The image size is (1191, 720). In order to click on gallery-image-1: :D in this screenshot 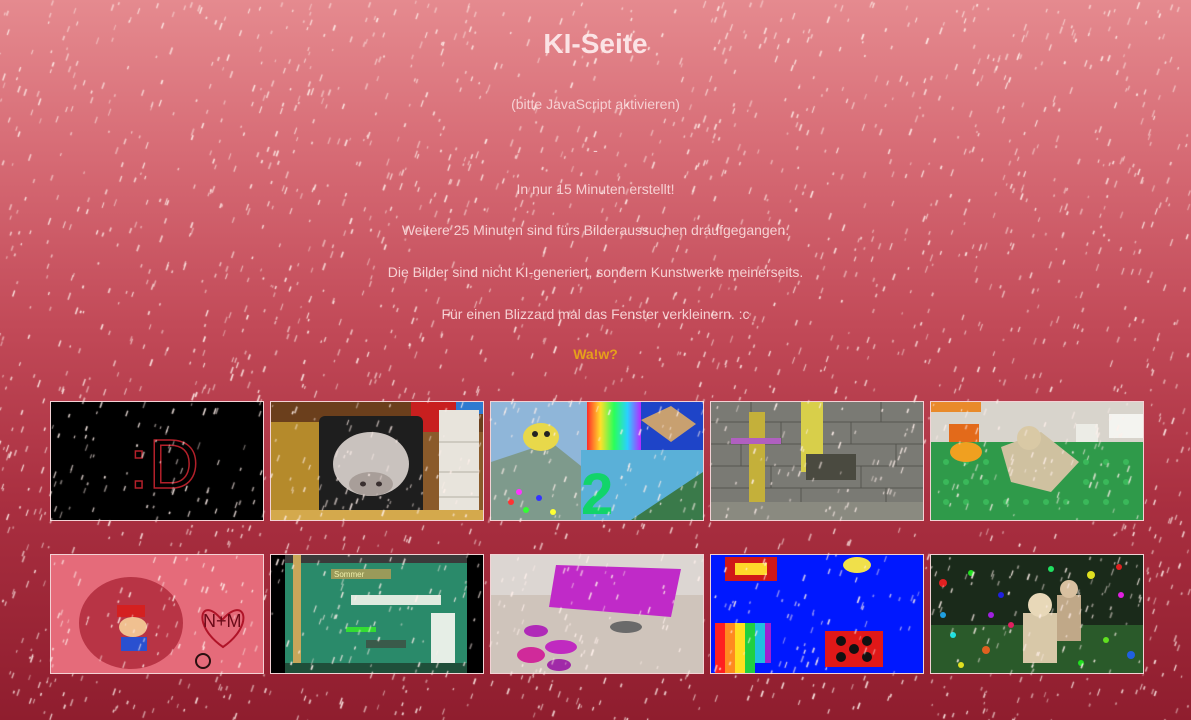, I will do `click(157, 461)`.